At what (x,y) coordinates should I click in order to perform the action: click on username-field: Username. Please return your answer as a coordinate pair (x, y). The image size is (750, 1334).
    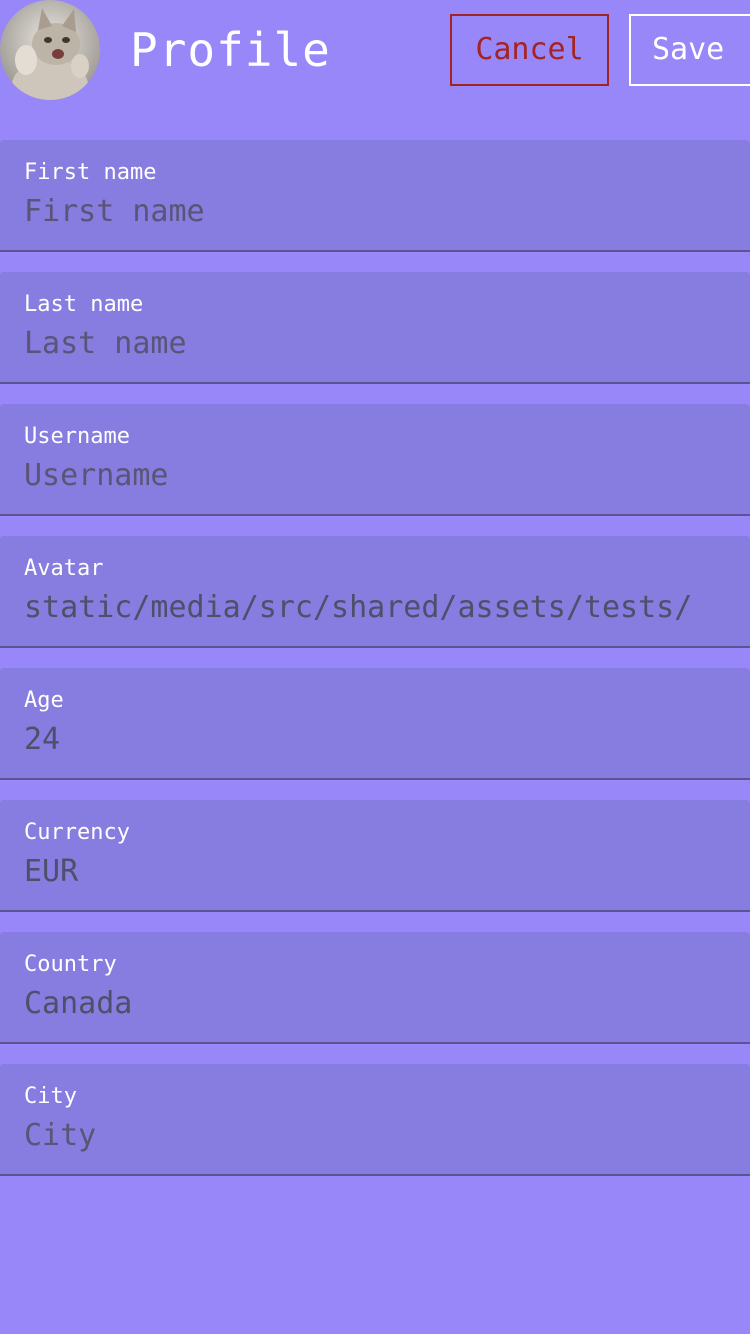
    Looking at the image, I should click on (375, 460).